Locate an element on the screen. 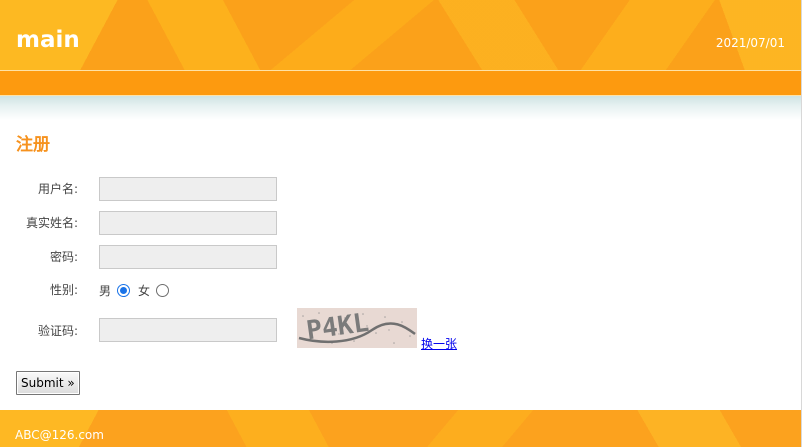 The width and height of the screenshot is (802, 447). gender-radio-group: 男 女 is located at coordinates (138, 290).